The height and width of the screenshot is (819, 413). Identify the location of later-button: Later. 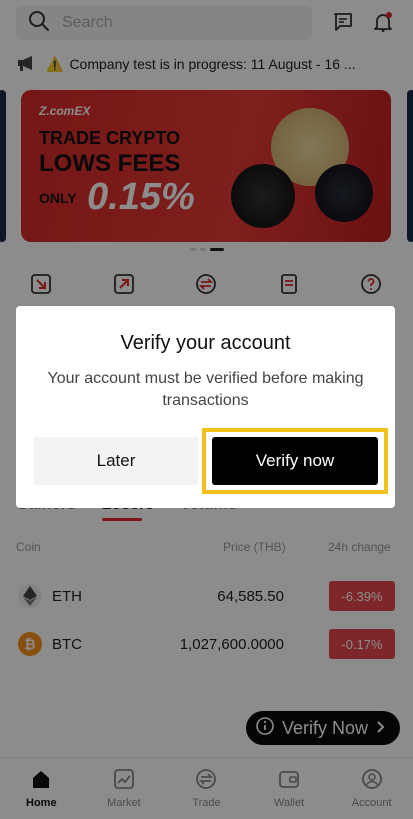
(116, 461).